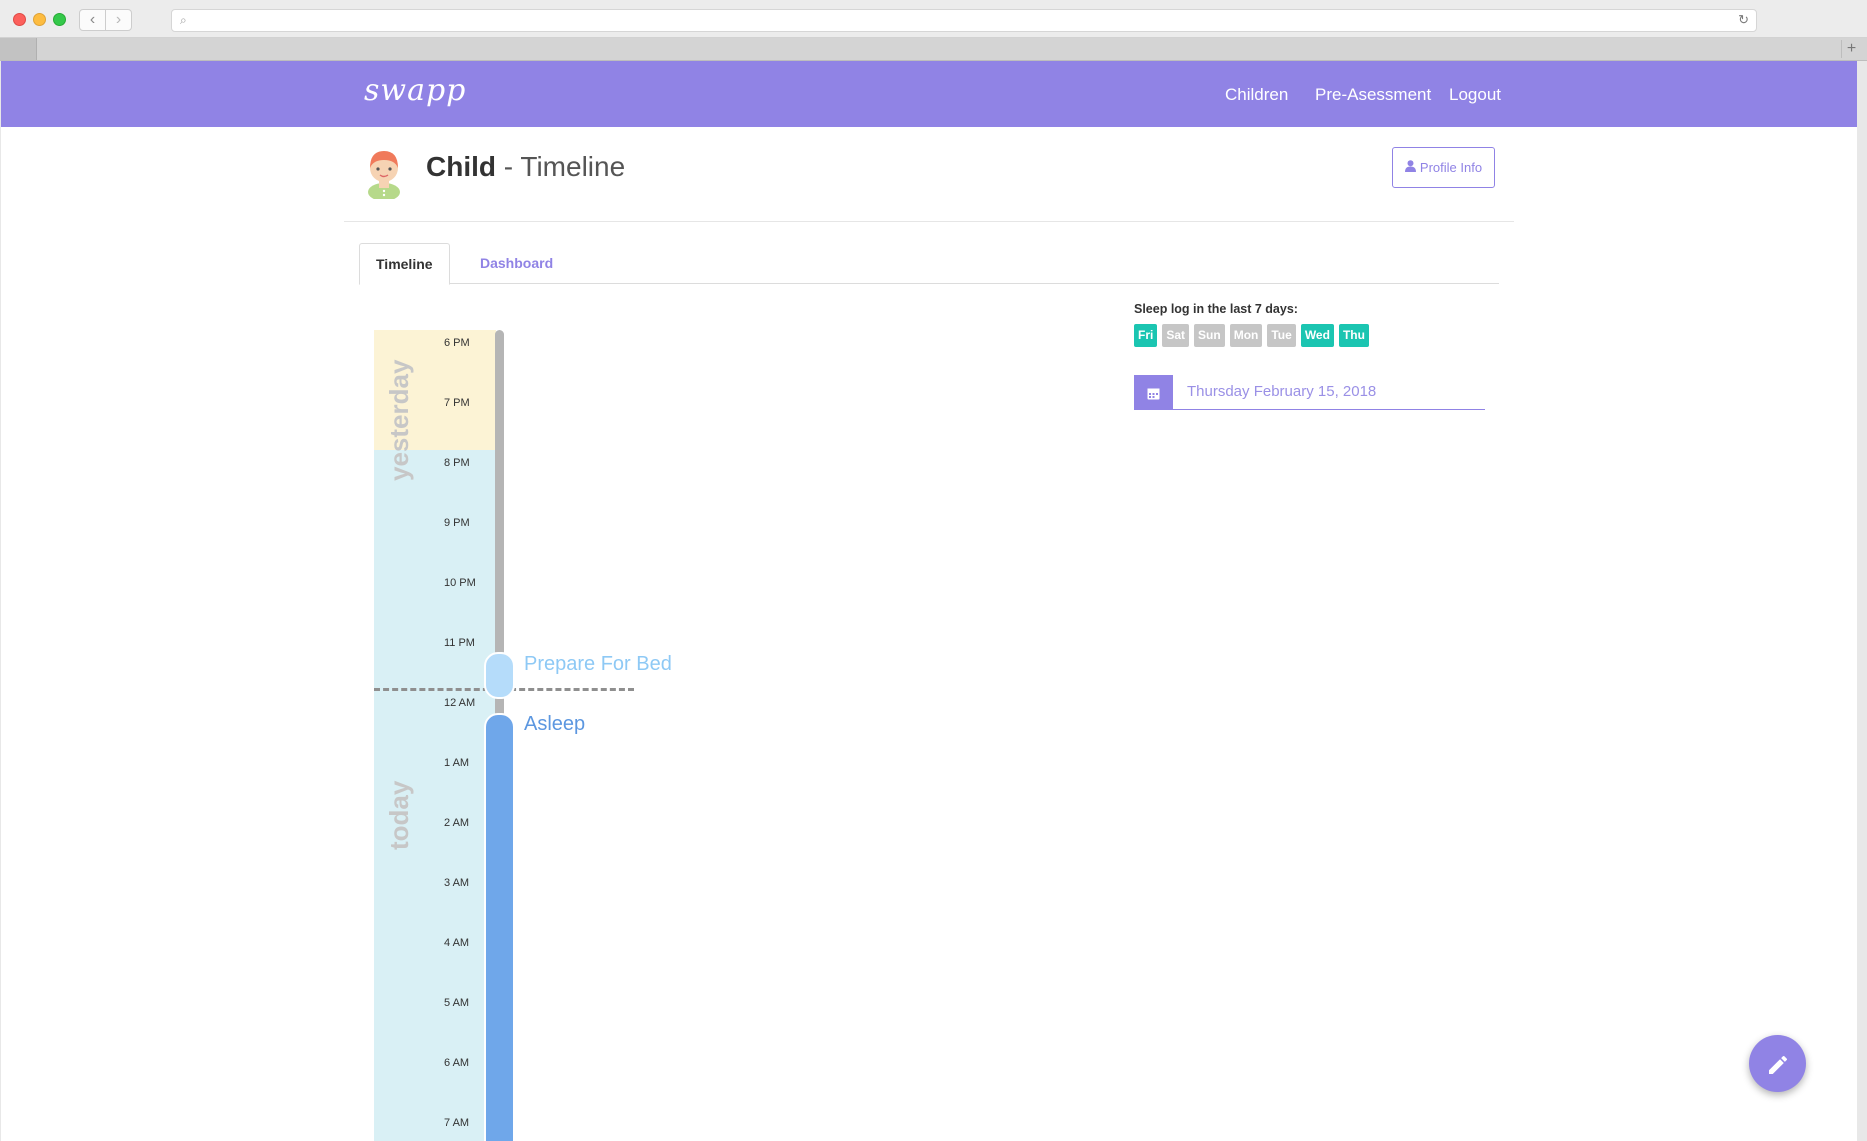 The height and width of the screenshot is (1141, 1867). Describe the element at coordinates (457, 463) in the screenshot. I see `timeline-tick-label: 8 PM` at that location.